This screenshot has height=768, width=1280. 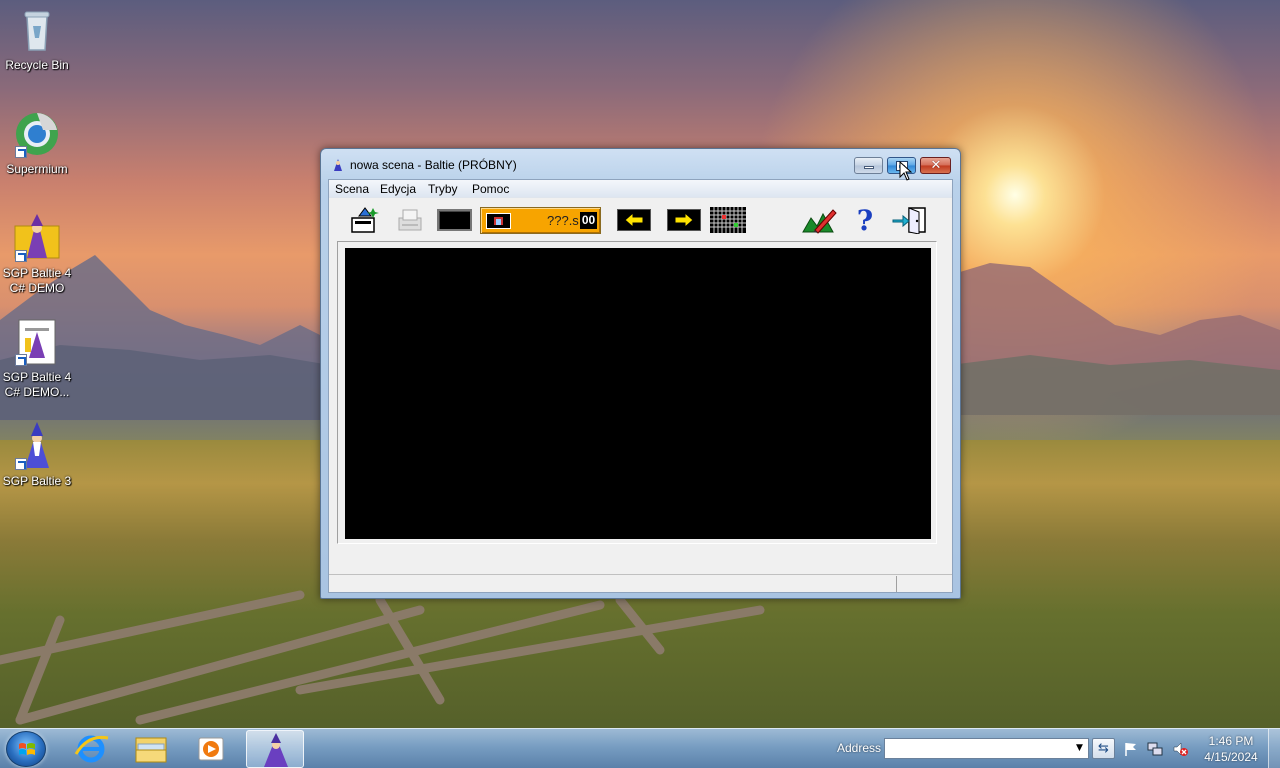 What do you see at coordinates (454, 220) in the screenshot?
I see `color-swatch-button` at bounding box center [454, 220].